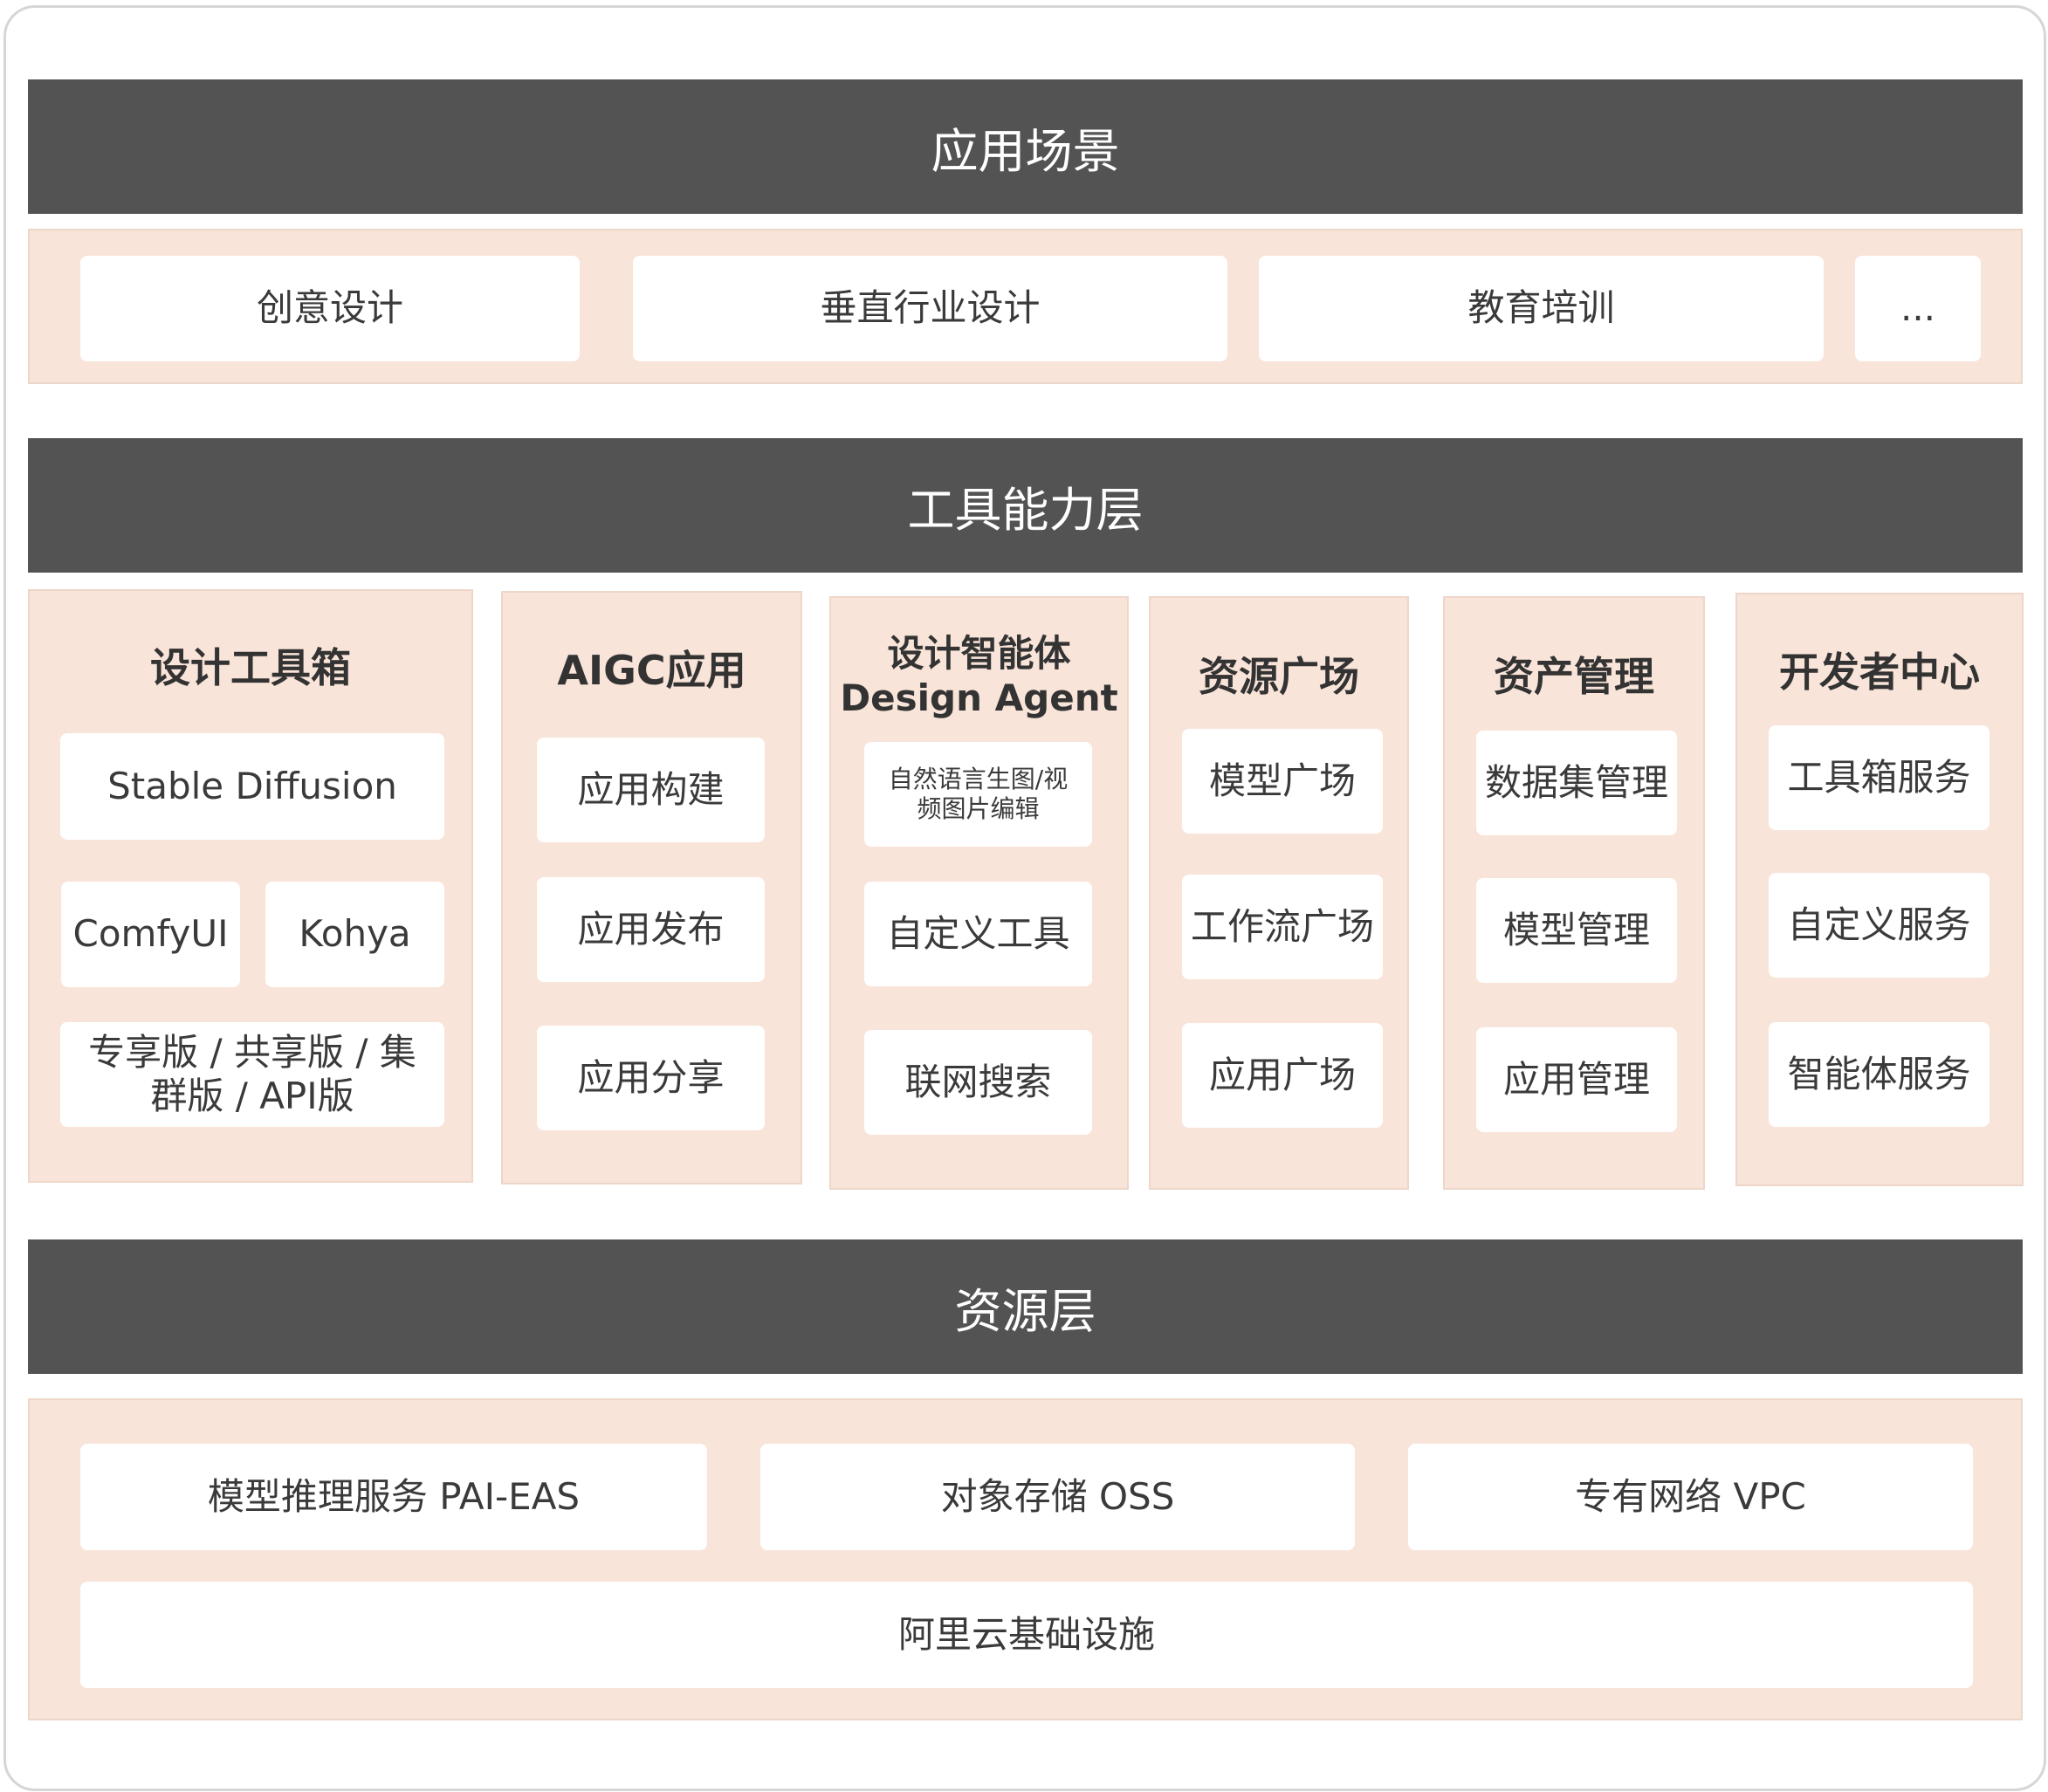  Describe the element at coordinates (1282, 1075) in the screenshot. I see `tool-box-app-plaza: 应用广场` at that location.